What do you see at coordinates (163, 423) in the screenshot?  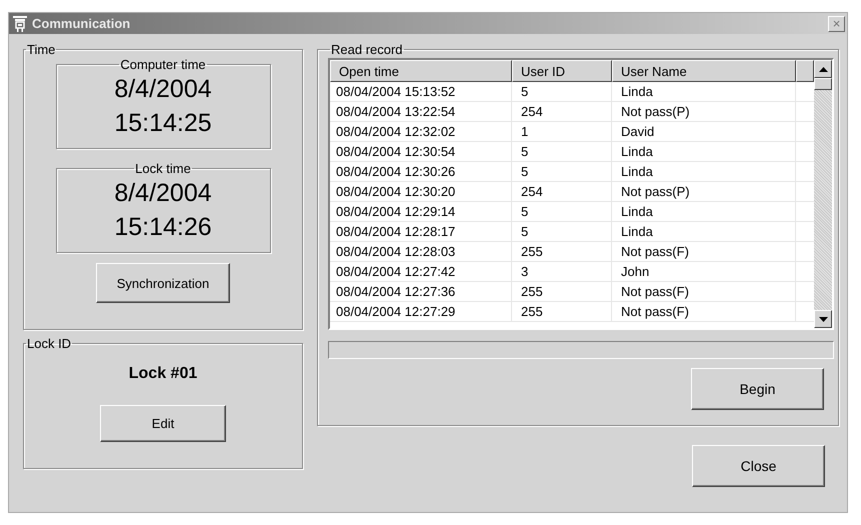 I see `edit-button: Edit` at bounding box center [163, 423].